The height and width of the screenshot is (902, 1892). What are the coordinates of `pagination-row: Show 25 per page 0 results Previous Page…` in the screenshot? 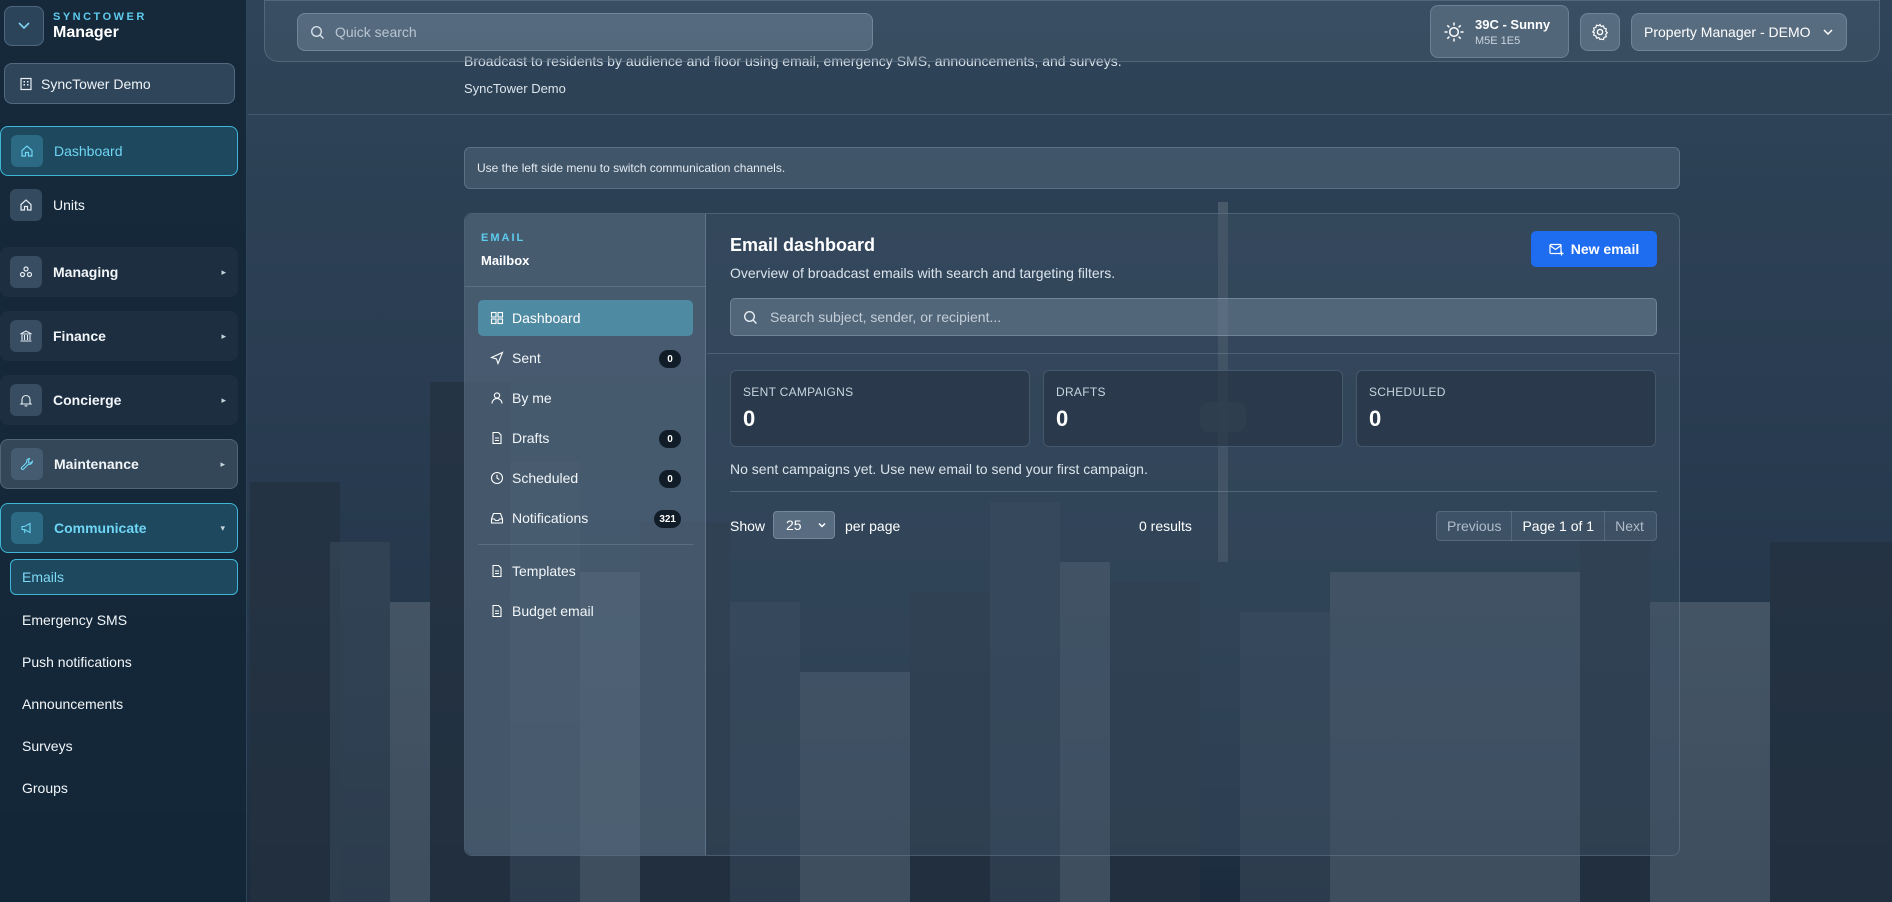 It's located at (1193, 526).